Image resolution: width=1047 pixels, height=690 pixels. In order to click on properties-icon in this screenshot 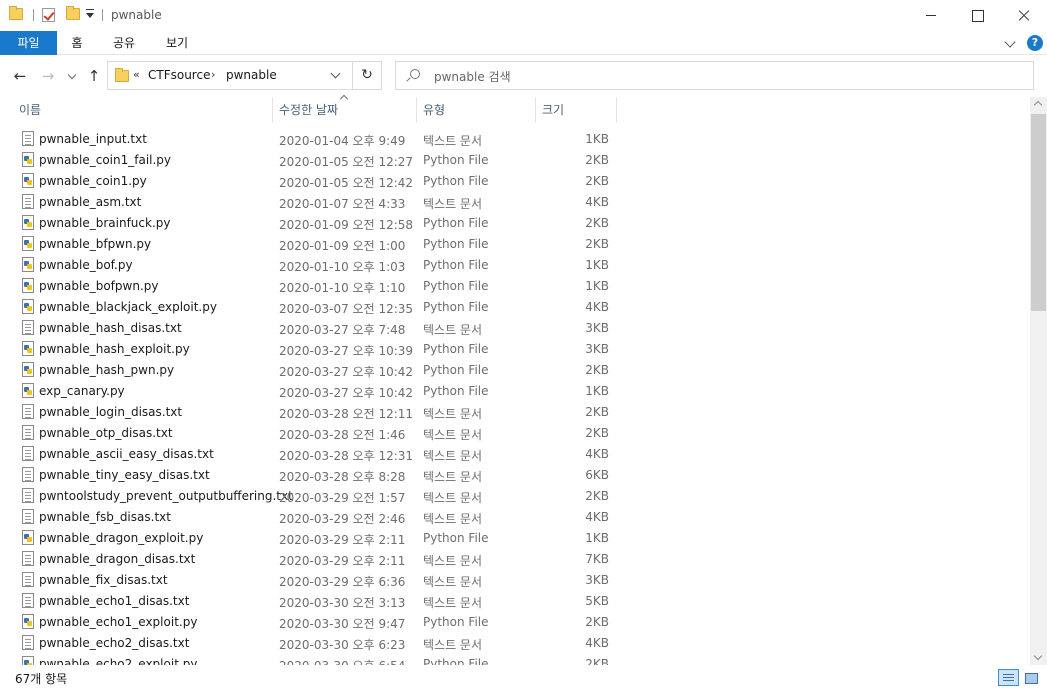, I will do `click(48, 15)`.